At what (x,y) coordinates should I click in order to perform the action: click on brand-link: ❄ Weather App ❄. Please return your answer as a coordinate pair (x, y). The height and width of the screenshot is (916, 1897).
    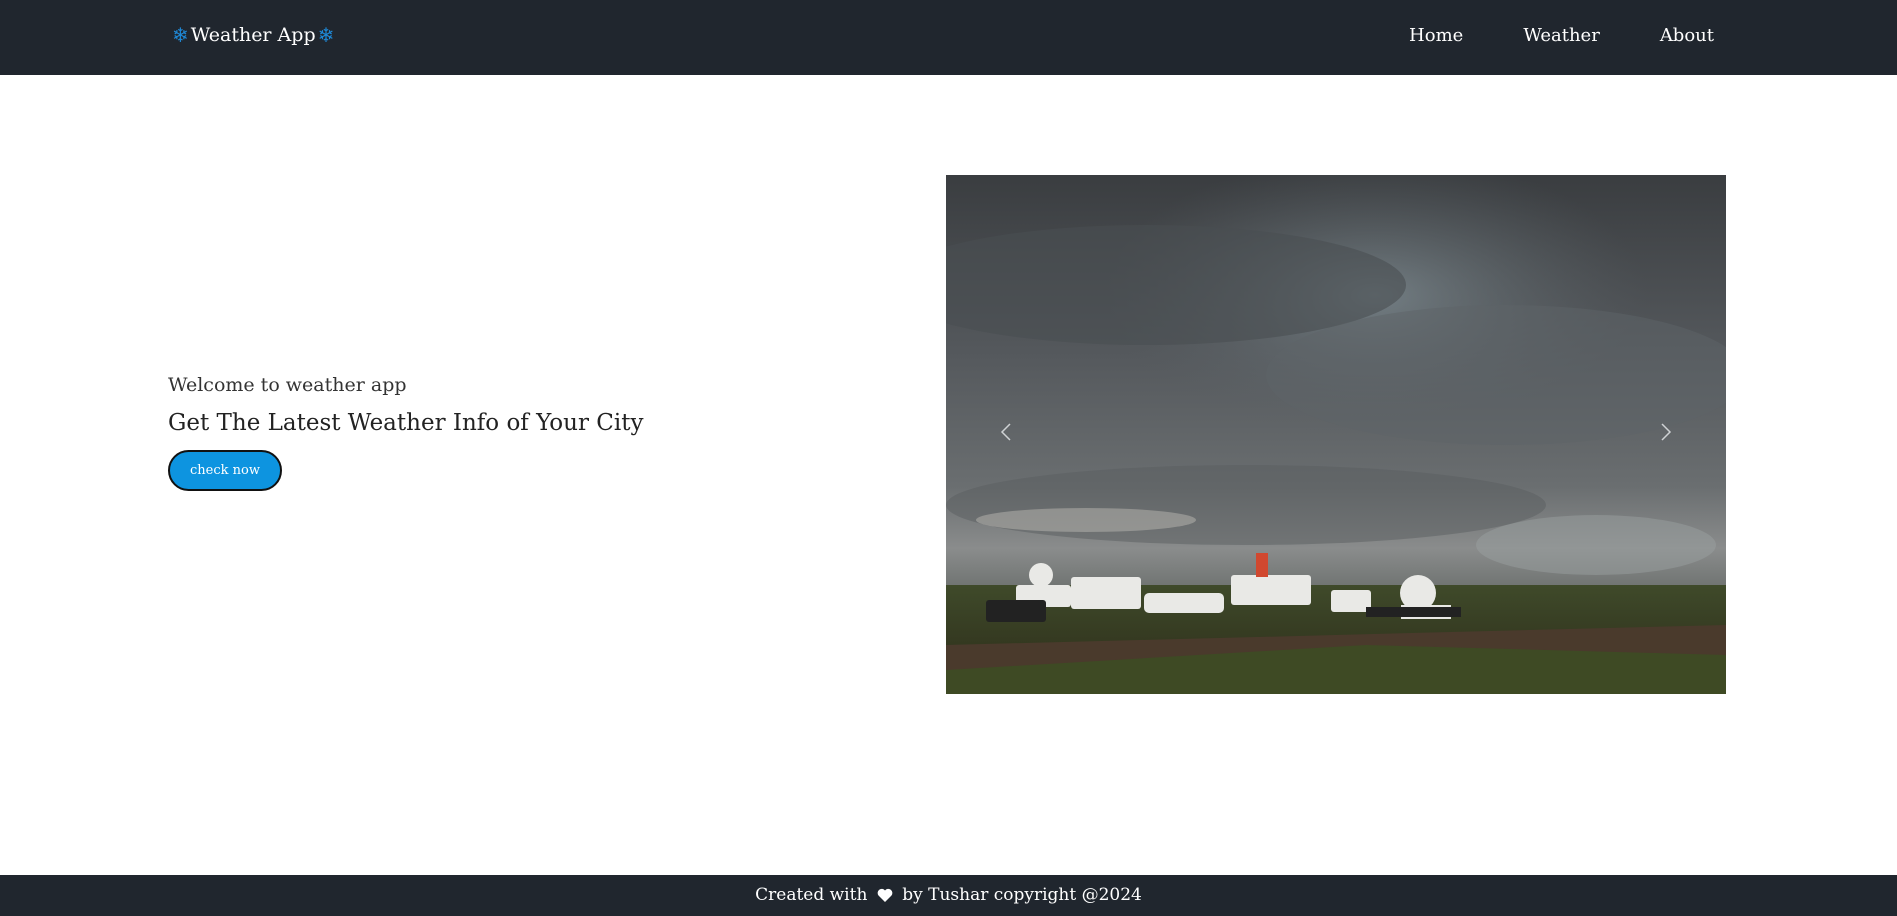
    Looking at the image, I should click on (253, 35).